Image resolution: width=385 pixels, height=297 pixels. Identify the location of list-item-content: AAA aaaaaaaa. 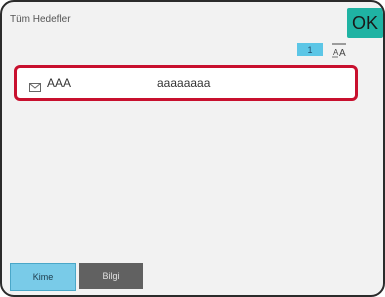
(186, 83).